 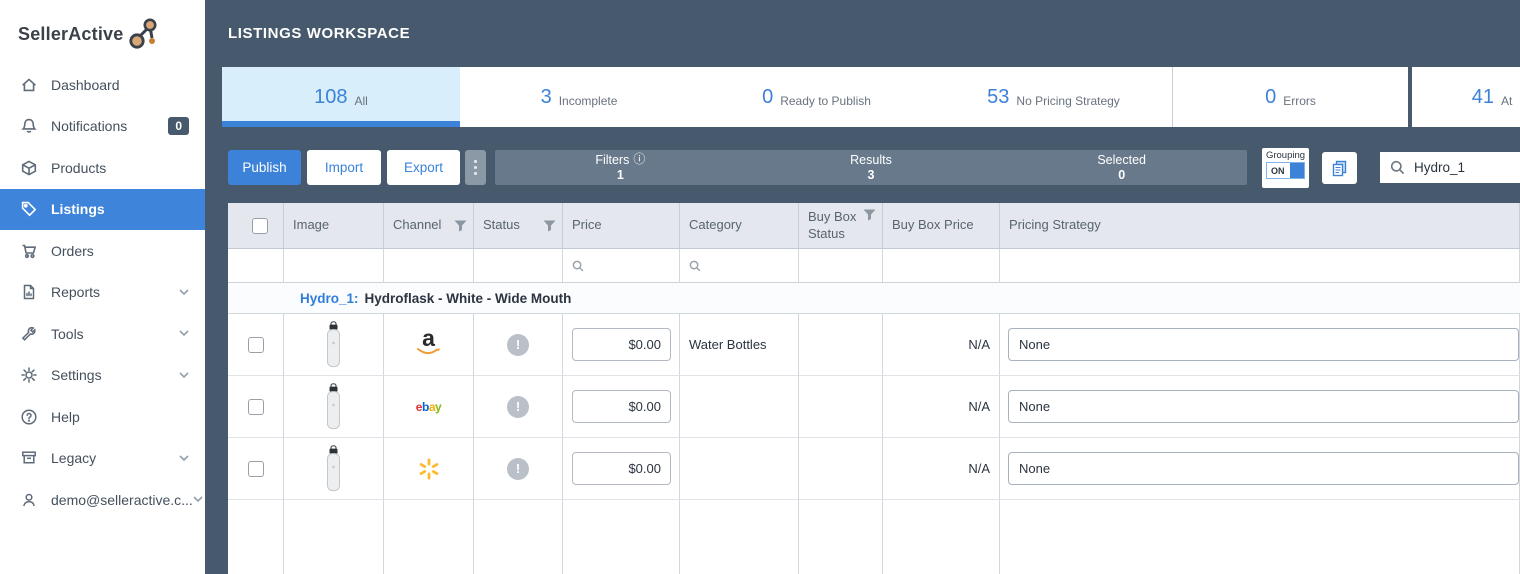 I want to click on tab-errors: 0 Errors, so click(x=1290, y=97).